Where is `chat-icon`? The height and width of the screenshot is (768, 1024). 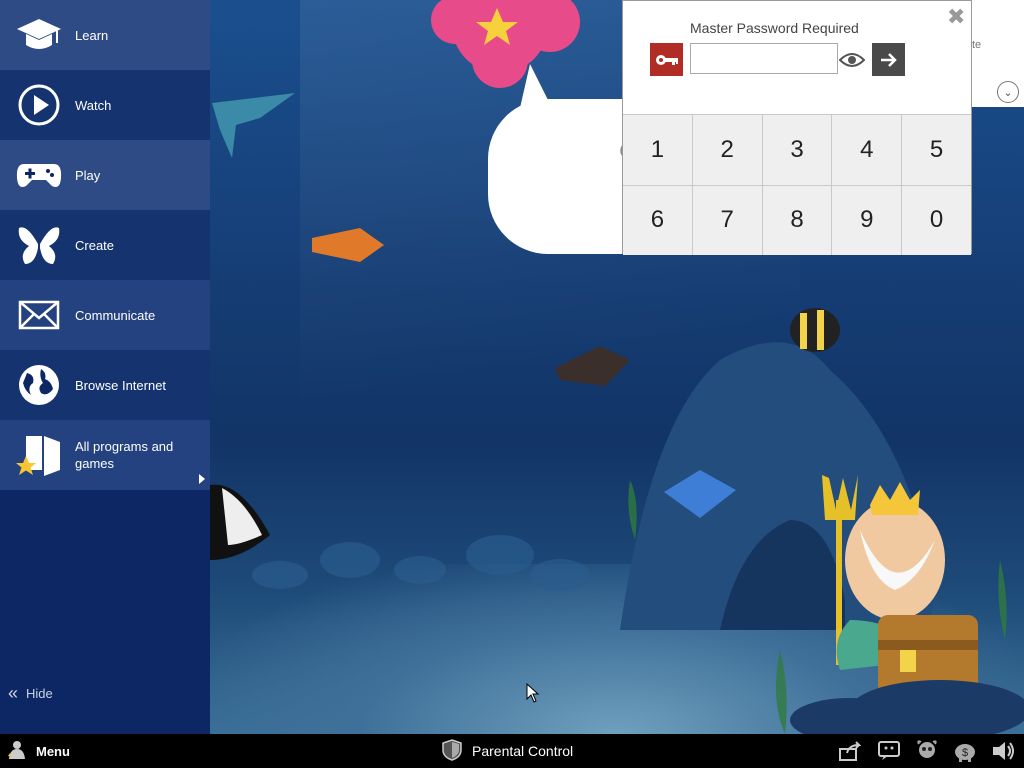 chat-icon is located at coordinates (889, 751).